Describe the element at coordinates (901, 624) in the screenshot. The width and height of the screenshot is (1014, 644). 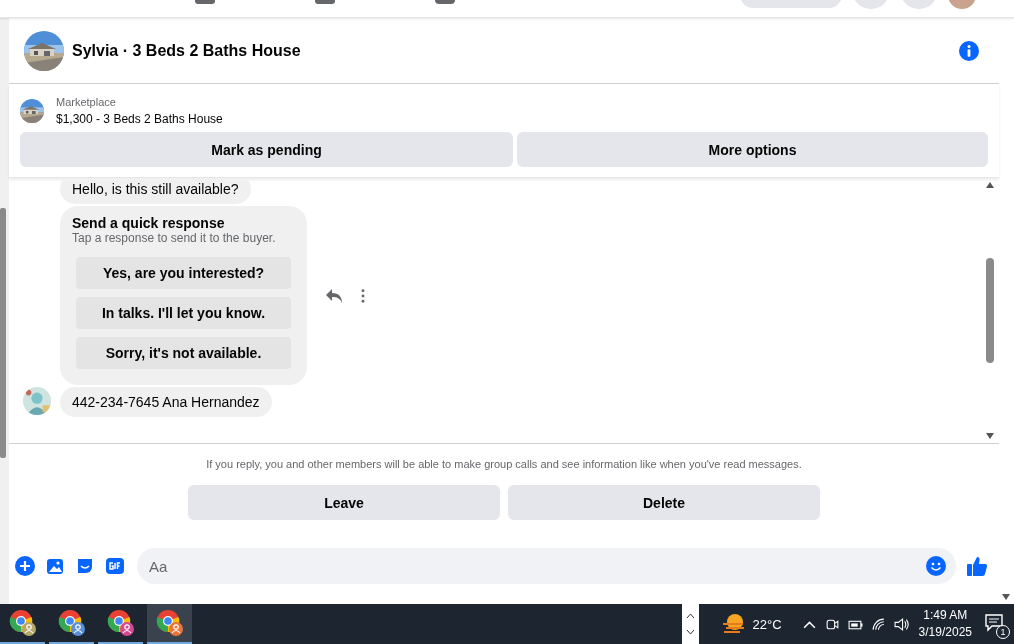
I see `speaker-icon` at that location.